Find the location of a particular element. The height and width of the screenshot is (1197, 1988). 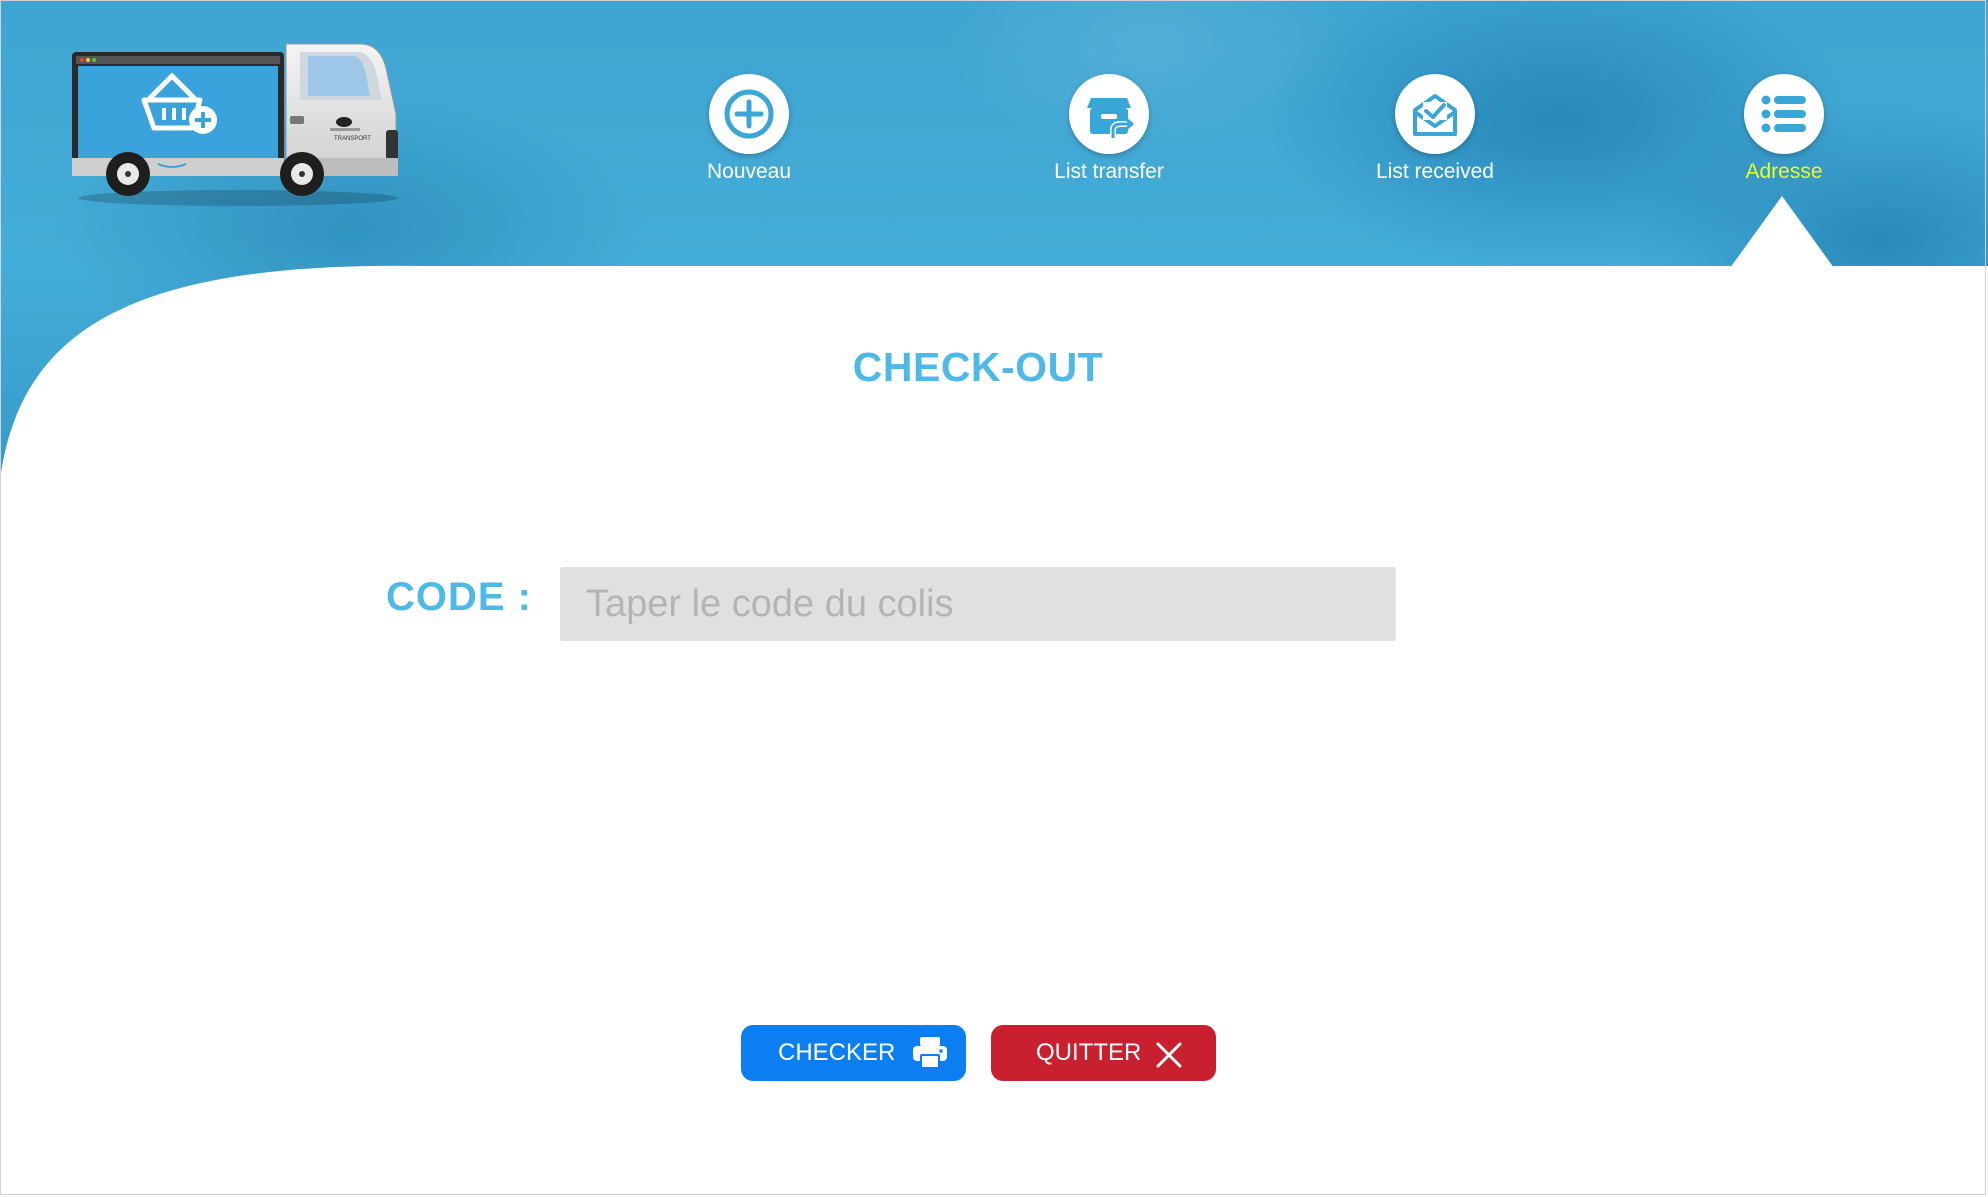

code-input is located at coordinates (978, 604).